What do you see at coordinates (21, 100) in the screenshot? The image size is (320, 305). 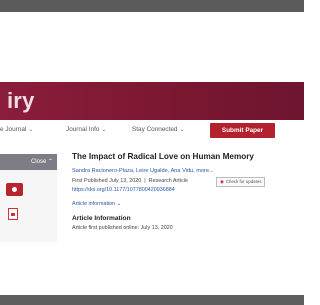 I see `journal-title: iry` at bounding box center [21, 100].